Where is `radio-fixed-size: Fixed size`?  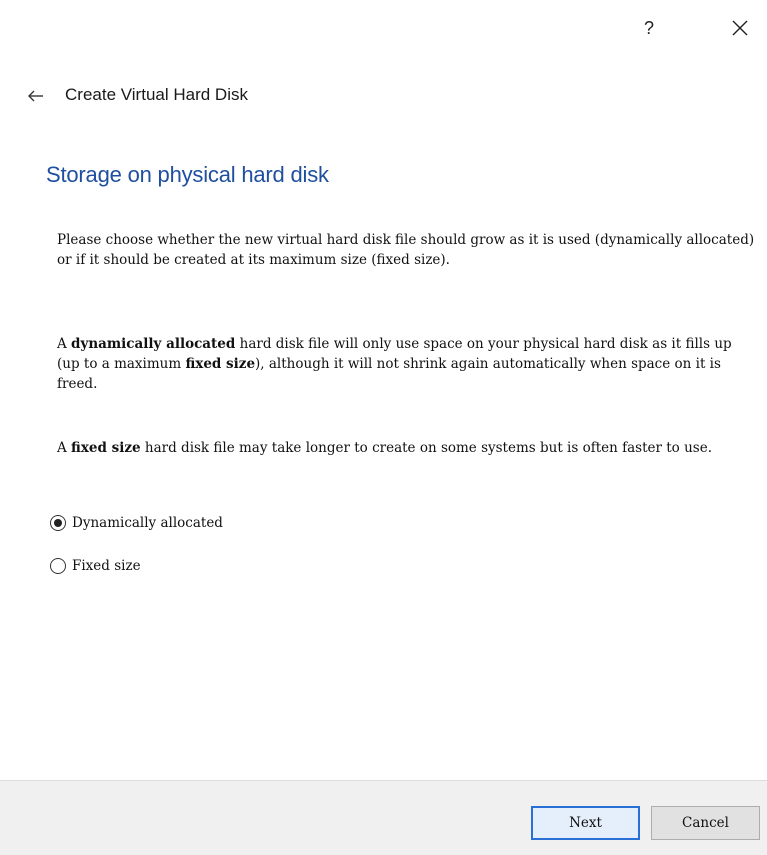
radio-fixed-size: Fixed size is located at coordinates (95, 566).